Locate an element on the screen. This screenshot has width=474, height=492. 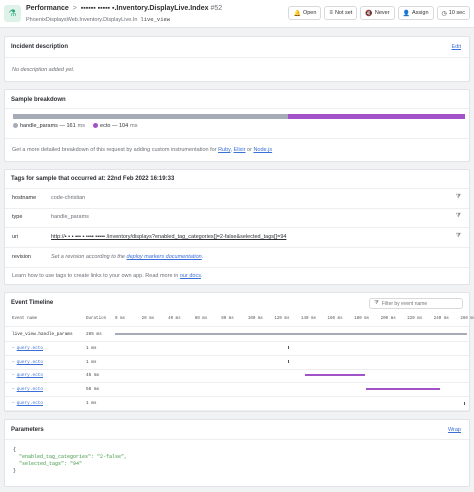
severity-button: ≡ Not set is located at coordinates (341, 13).